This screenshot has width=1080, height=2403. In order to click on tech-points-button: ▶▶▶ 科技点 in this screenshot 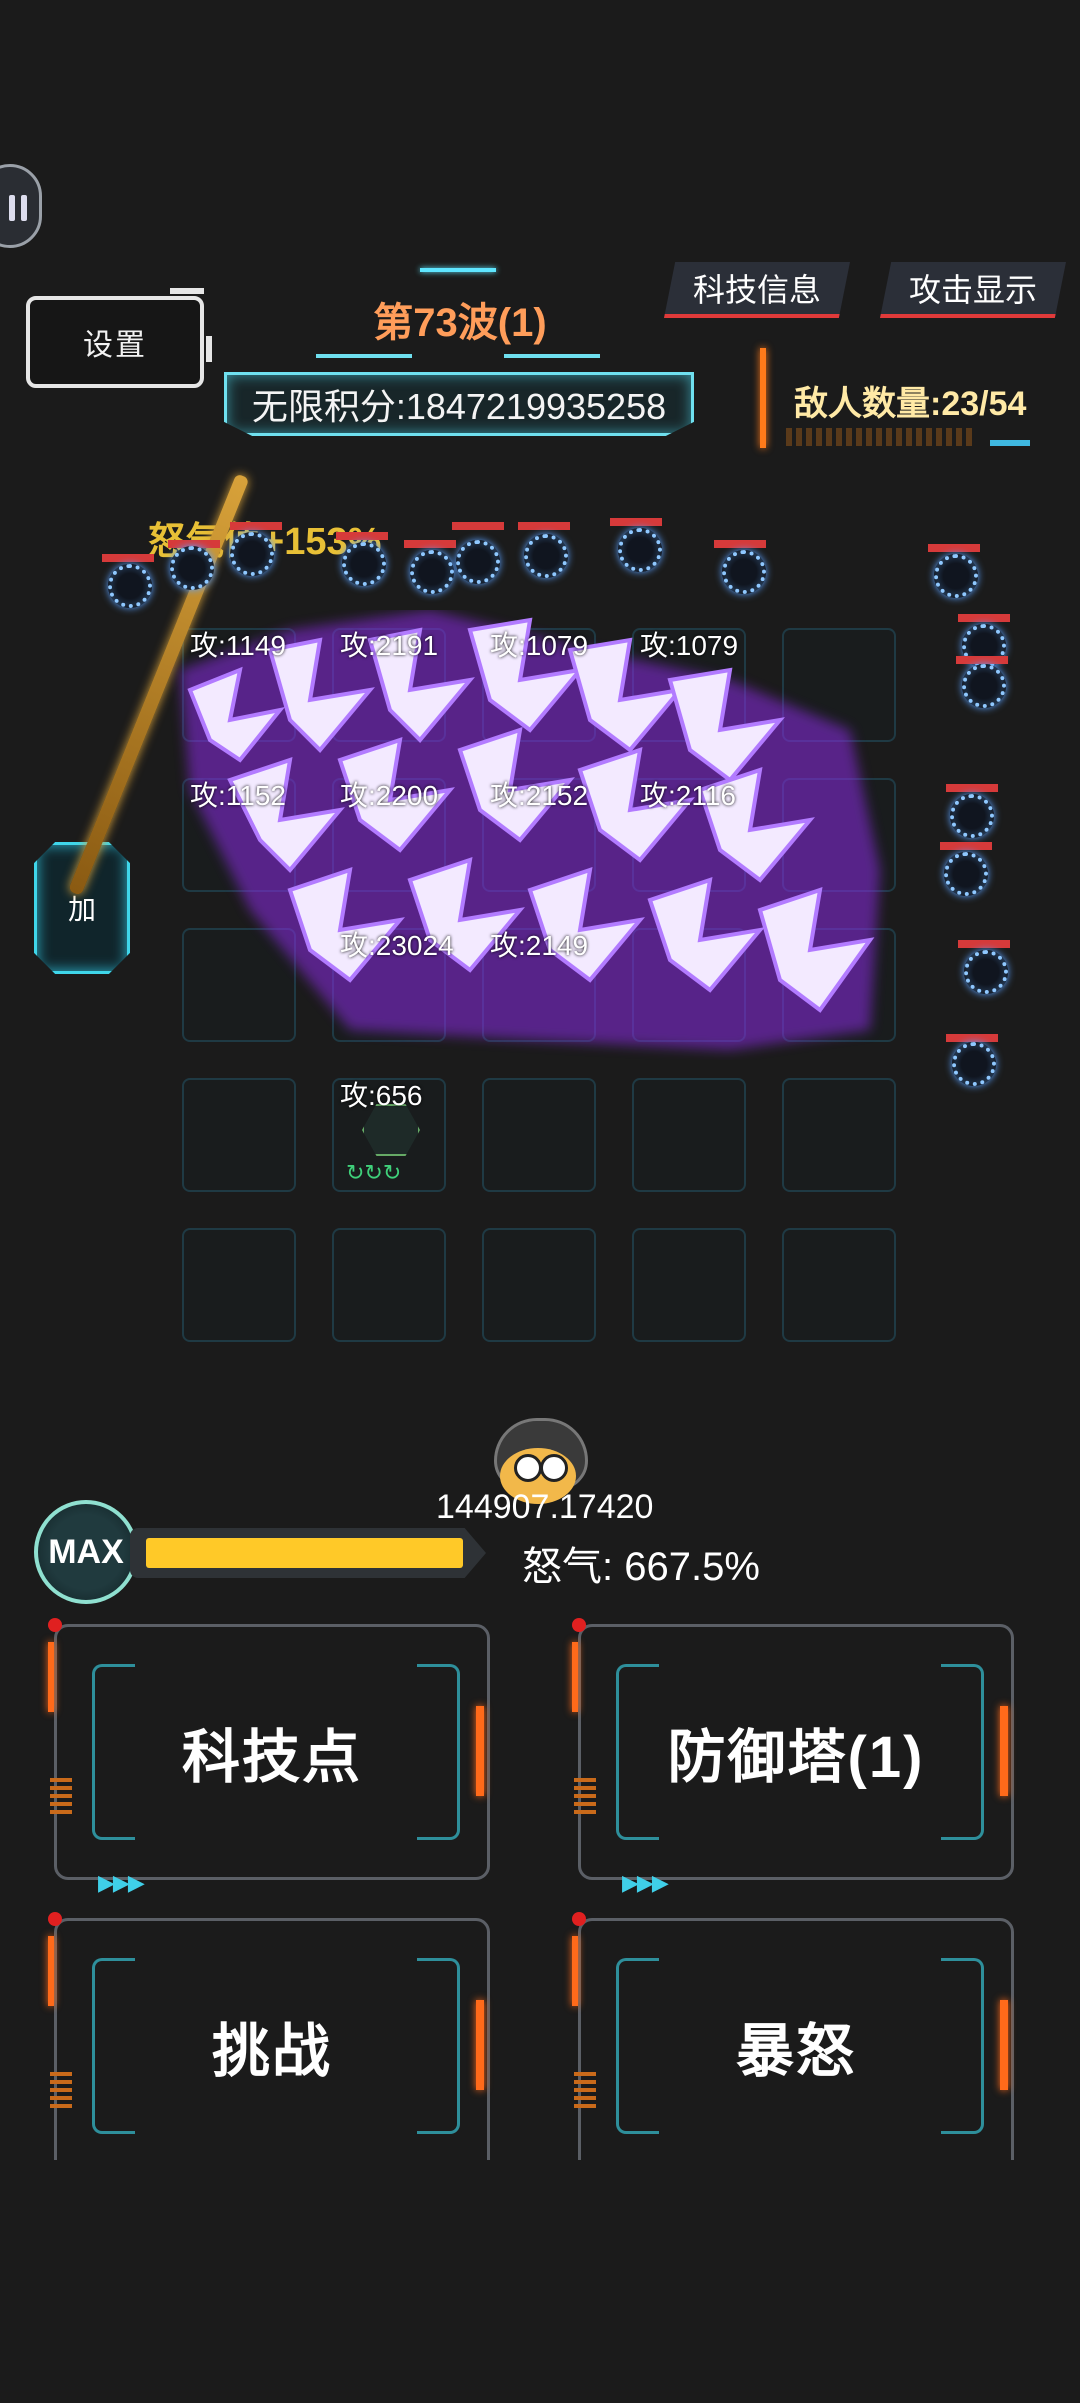, I will do `click(262, 1756)`.